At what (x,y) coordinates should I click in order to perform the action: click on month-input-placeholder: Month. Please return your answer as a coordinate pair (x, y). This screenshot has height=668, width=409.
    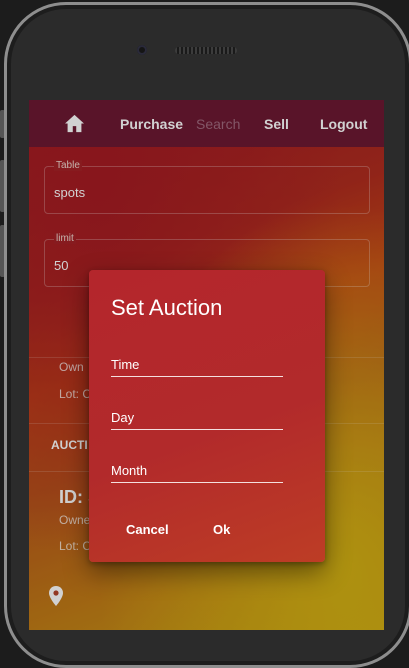
    Looking at the image, I should click on (129, 470).